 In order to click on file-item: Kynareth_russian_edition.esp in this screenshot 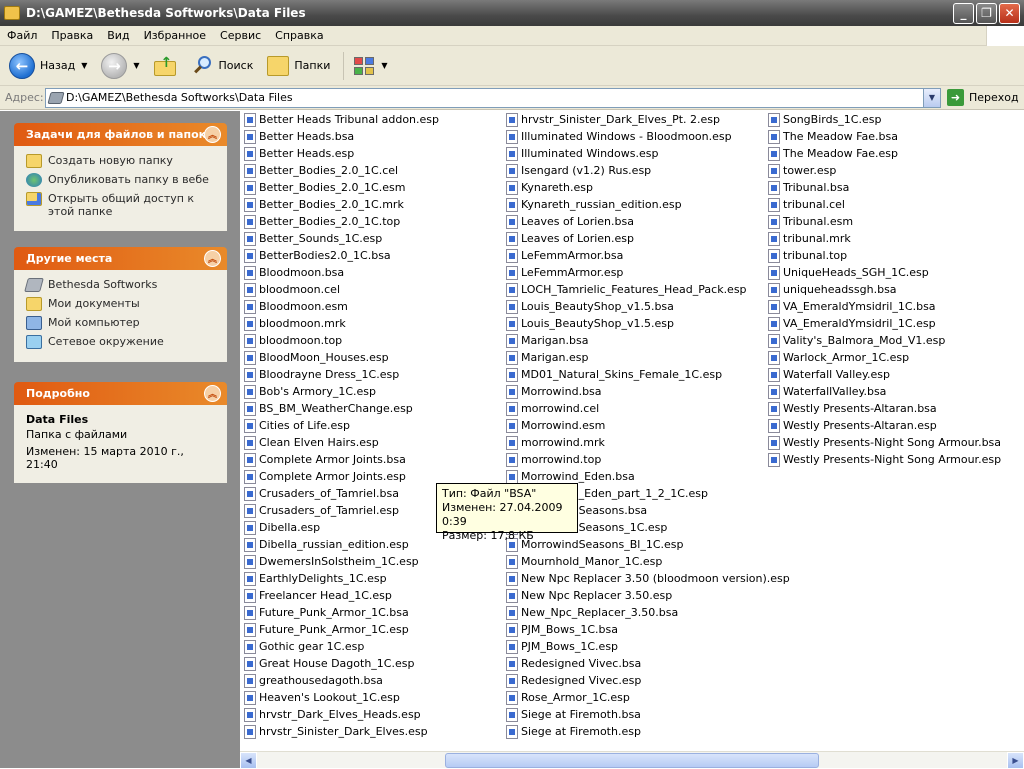, I will do `click(646, 204)`.